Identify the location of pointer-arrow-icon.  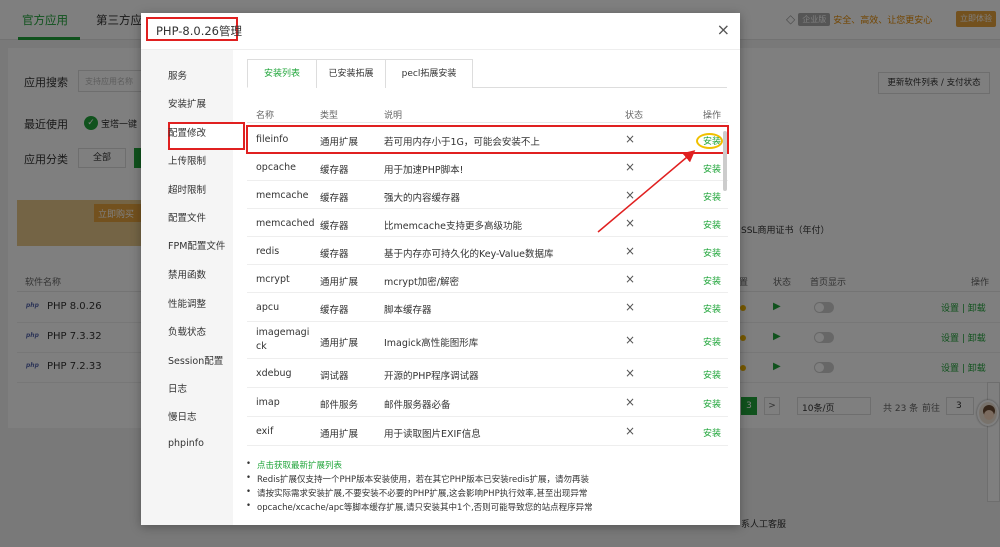
(646, 191).